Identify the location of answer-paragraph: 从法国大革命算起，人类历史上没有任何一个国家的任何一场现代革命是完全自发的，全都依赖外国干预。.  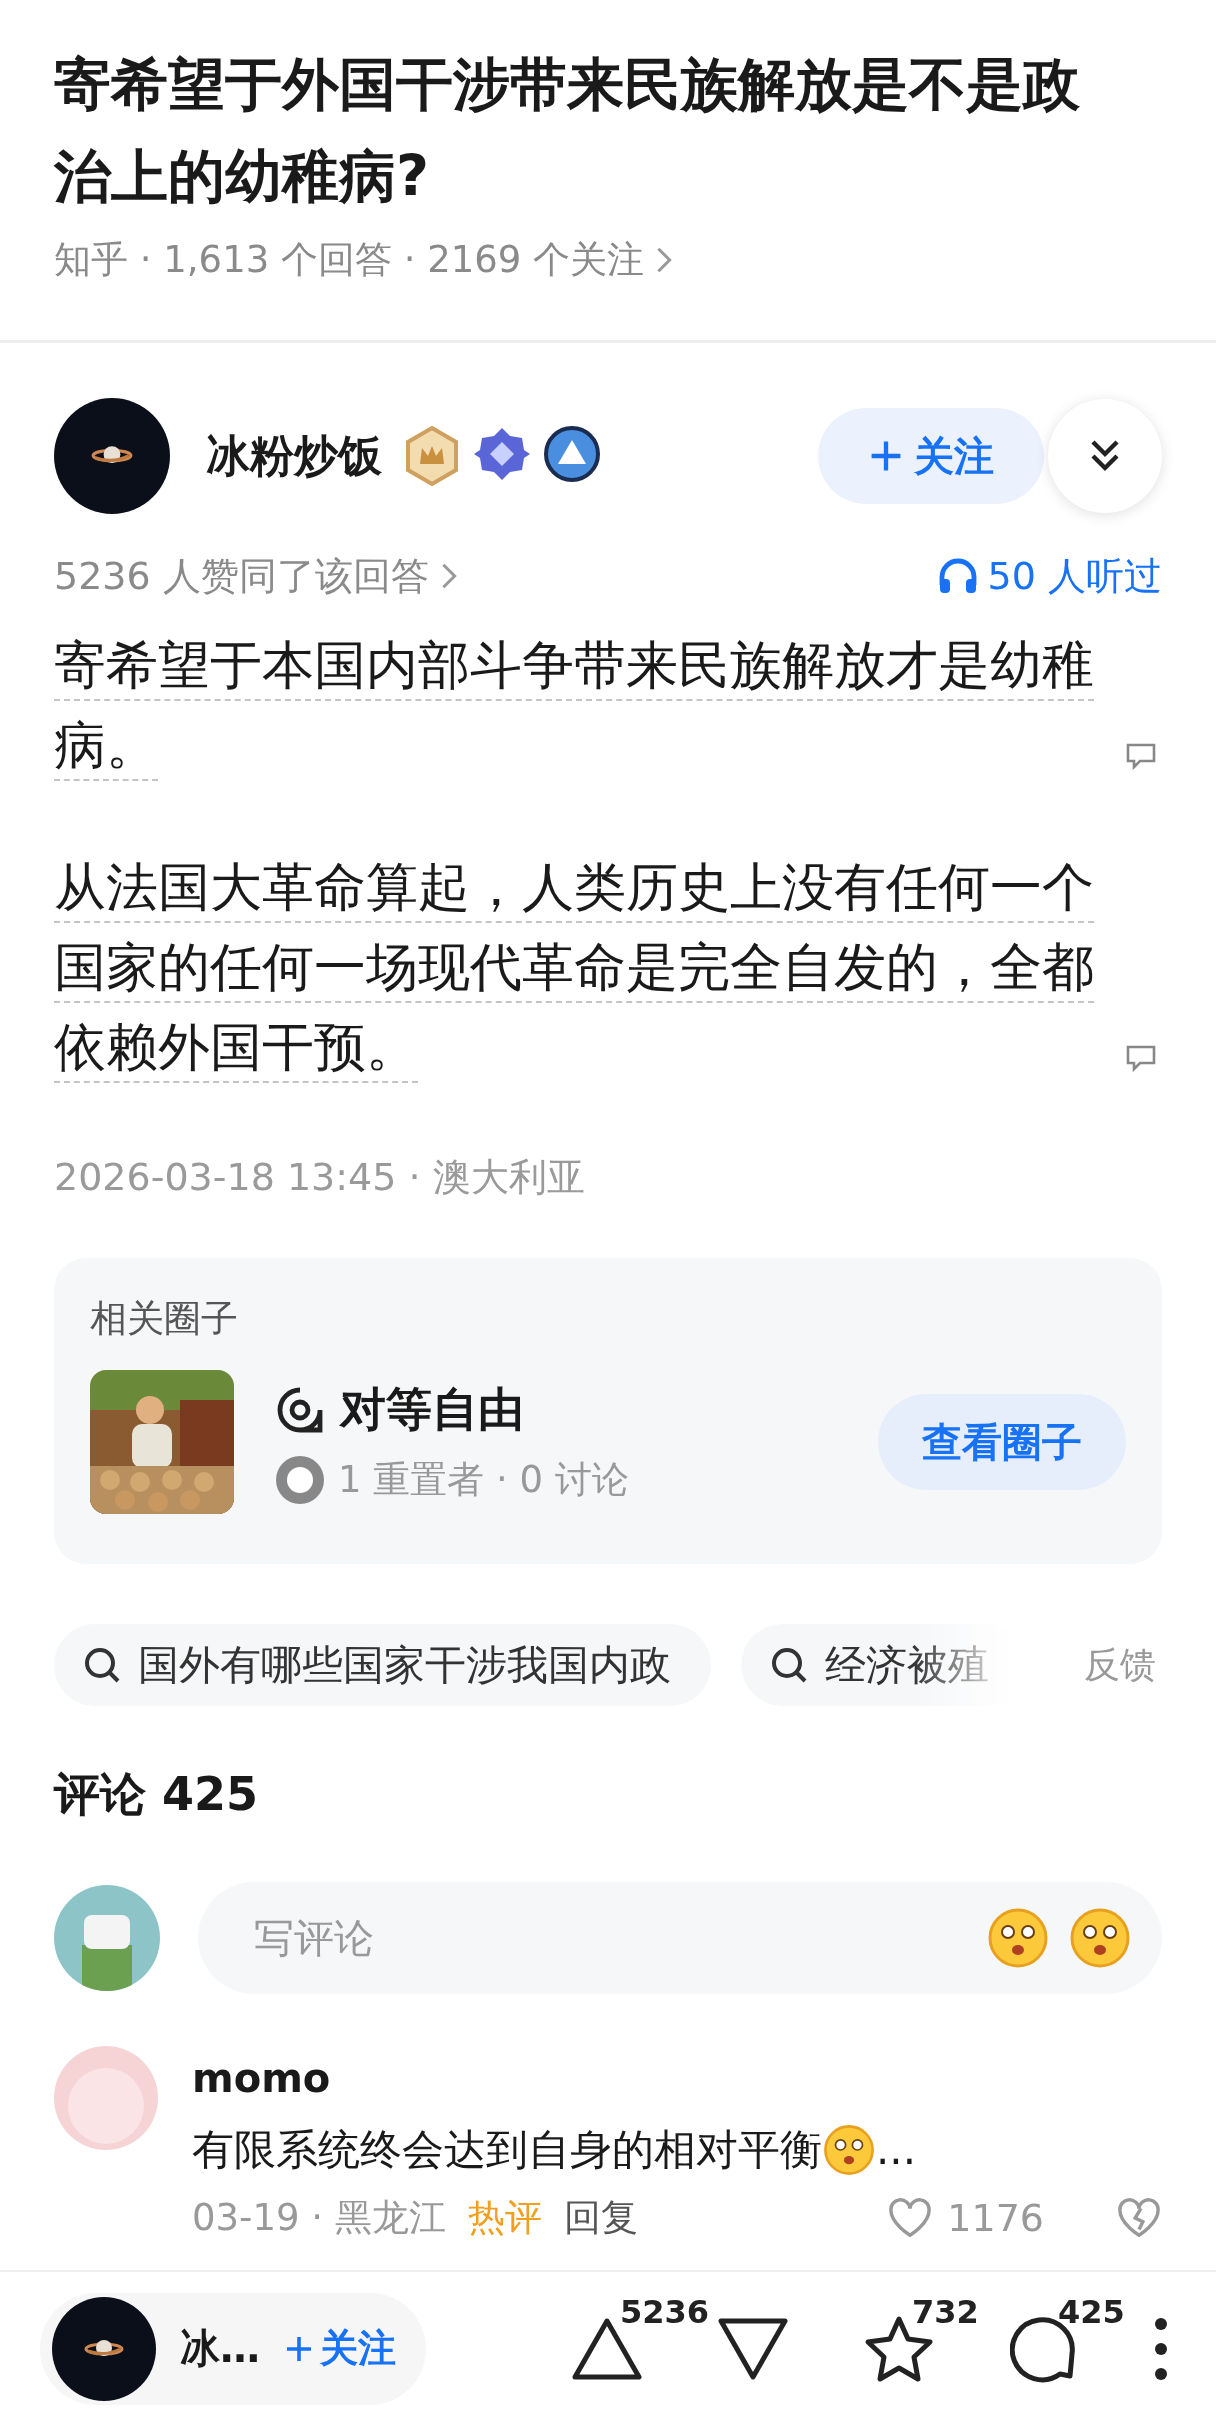
(574, 967).